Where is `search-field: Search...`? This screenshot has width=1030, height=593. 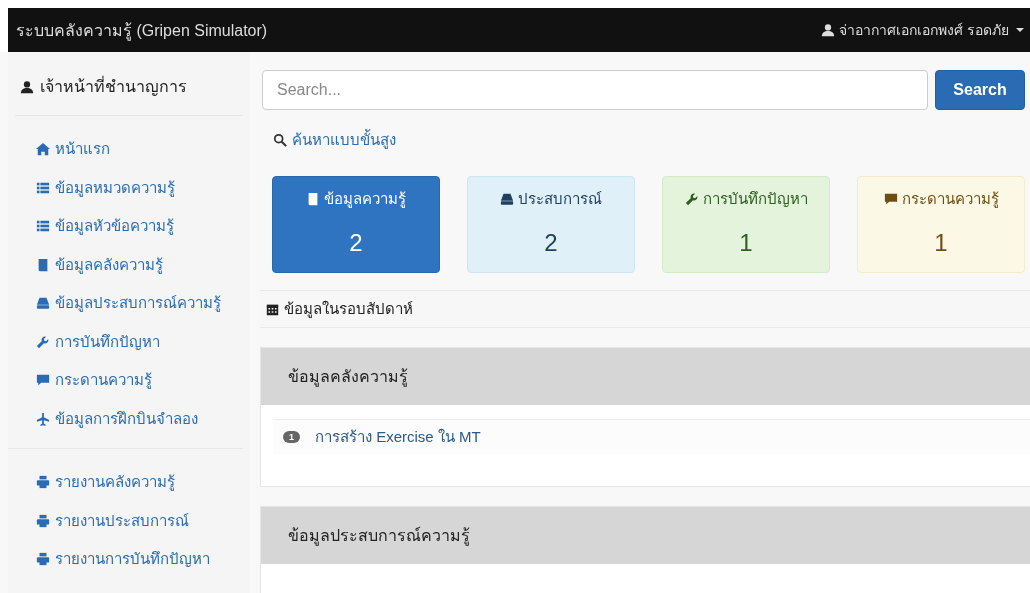 search-field: Search... is located at coordinates (595, 90).